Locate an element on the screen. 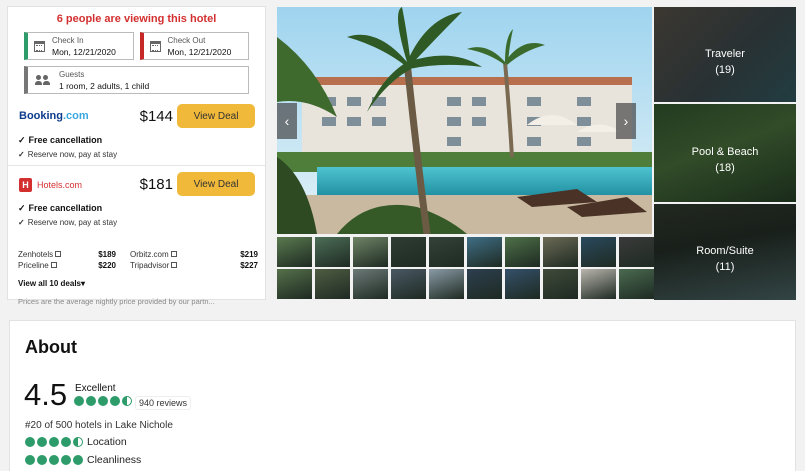  check-in-label: Check In is located at coordinates (68, 40).